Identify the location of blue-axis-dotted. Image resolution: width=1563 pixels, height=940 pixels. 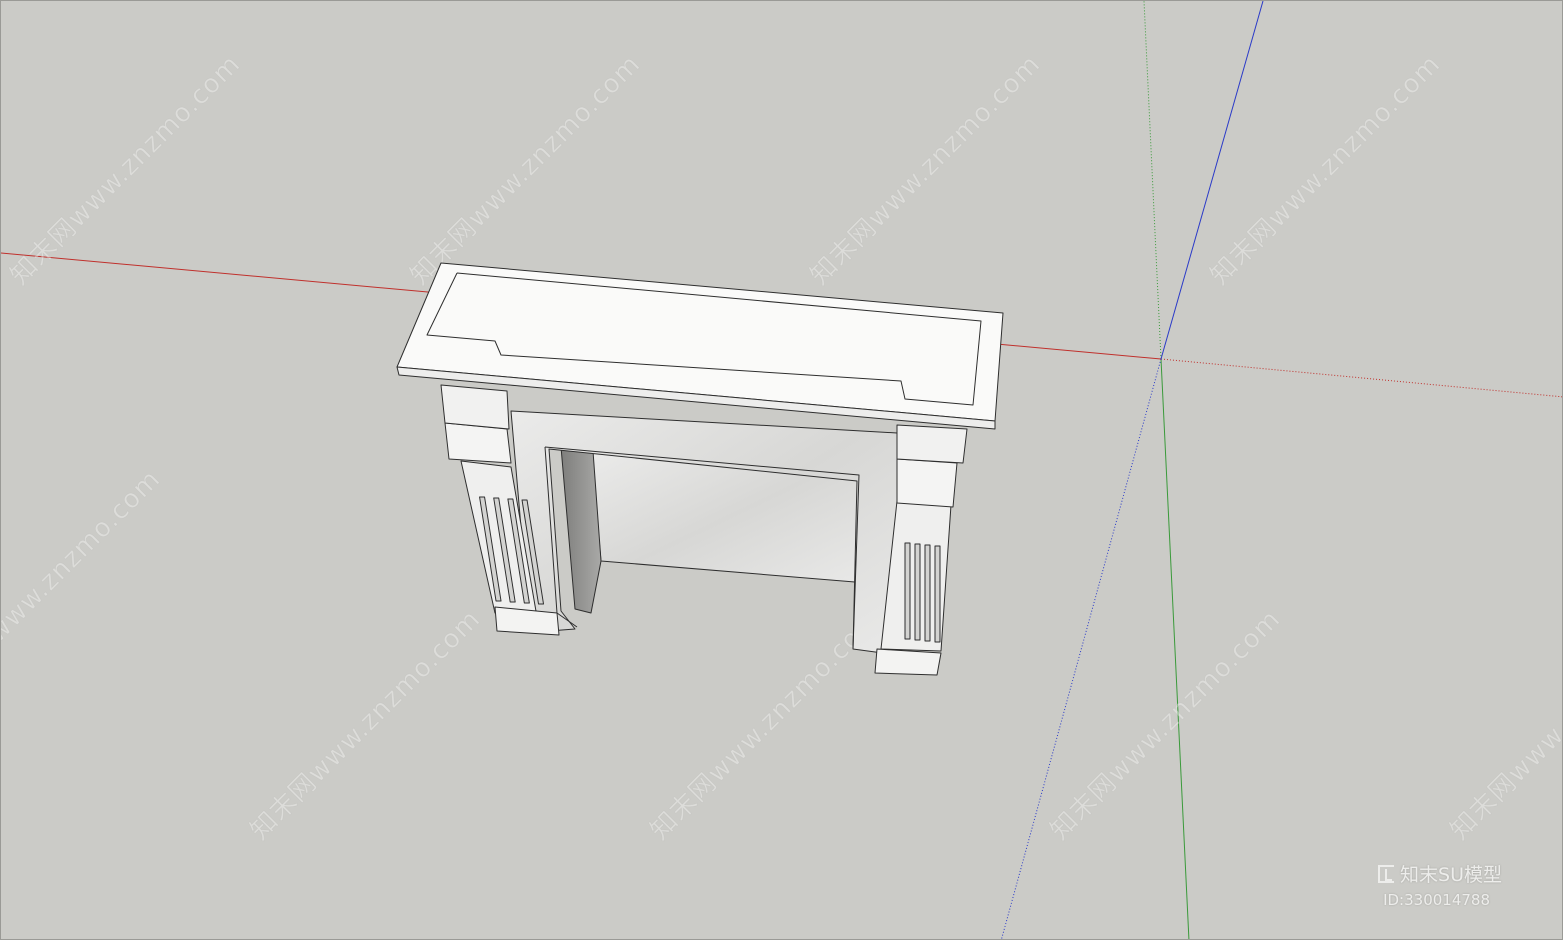
(1081, 648).